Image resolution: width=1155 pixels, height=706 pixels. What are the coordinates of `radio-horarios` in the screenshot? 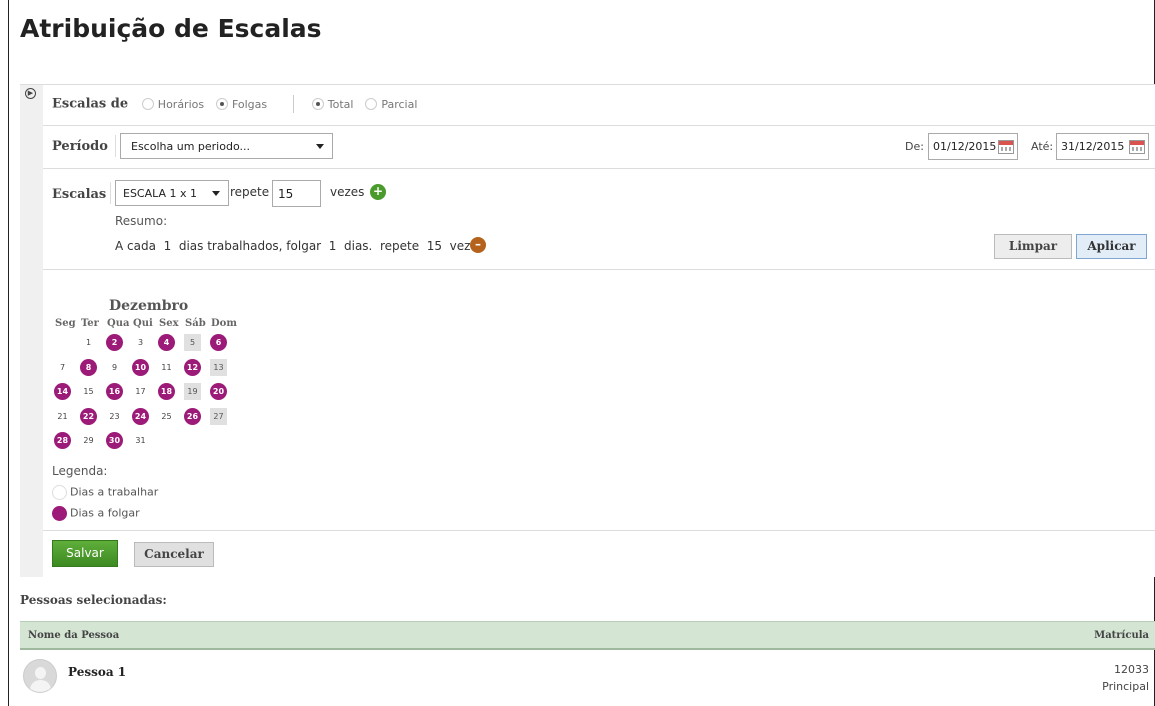 It's located at (147, 104).